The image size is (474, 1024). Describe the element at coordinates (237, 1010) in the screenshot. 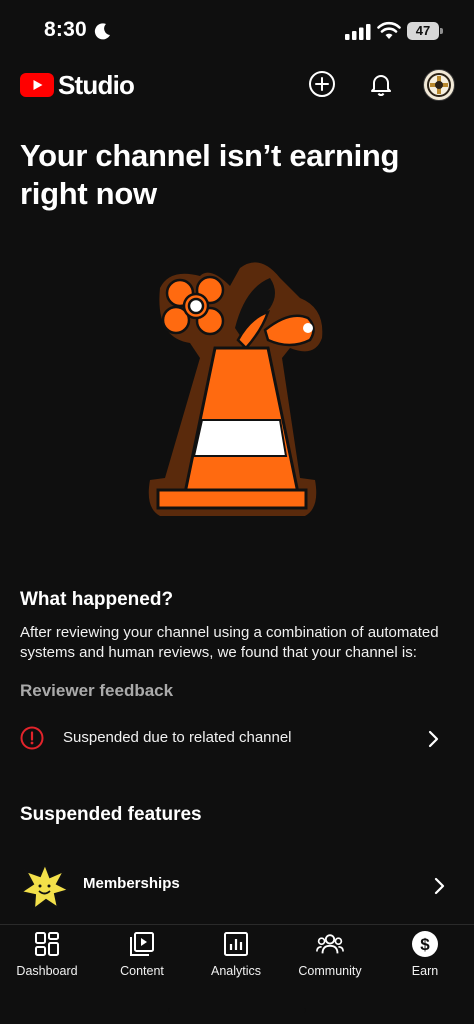

I see `home-indicator` at that location.